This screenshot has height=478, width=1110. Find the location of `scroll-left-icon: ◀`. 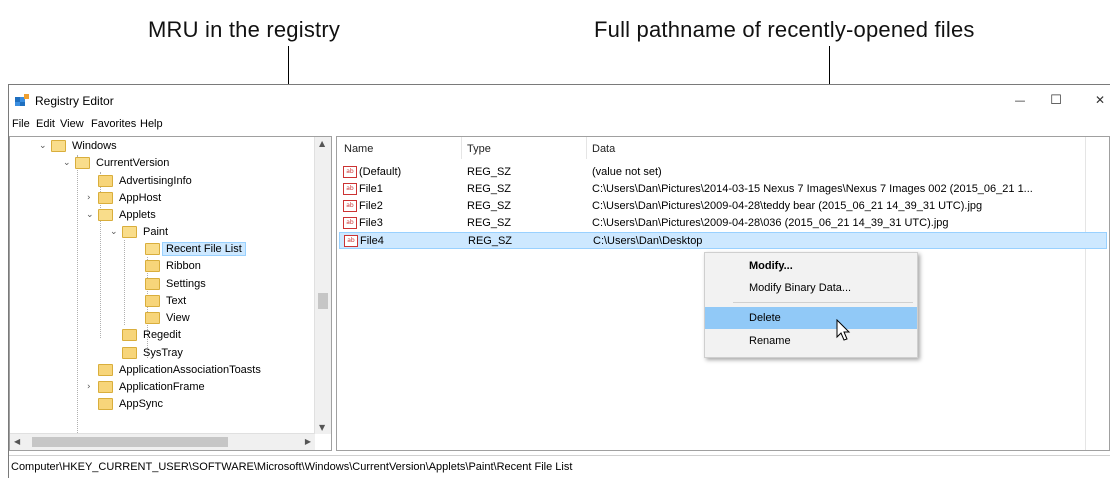

scroll-left-icon: ◀ is located at coordinates (17, 441).